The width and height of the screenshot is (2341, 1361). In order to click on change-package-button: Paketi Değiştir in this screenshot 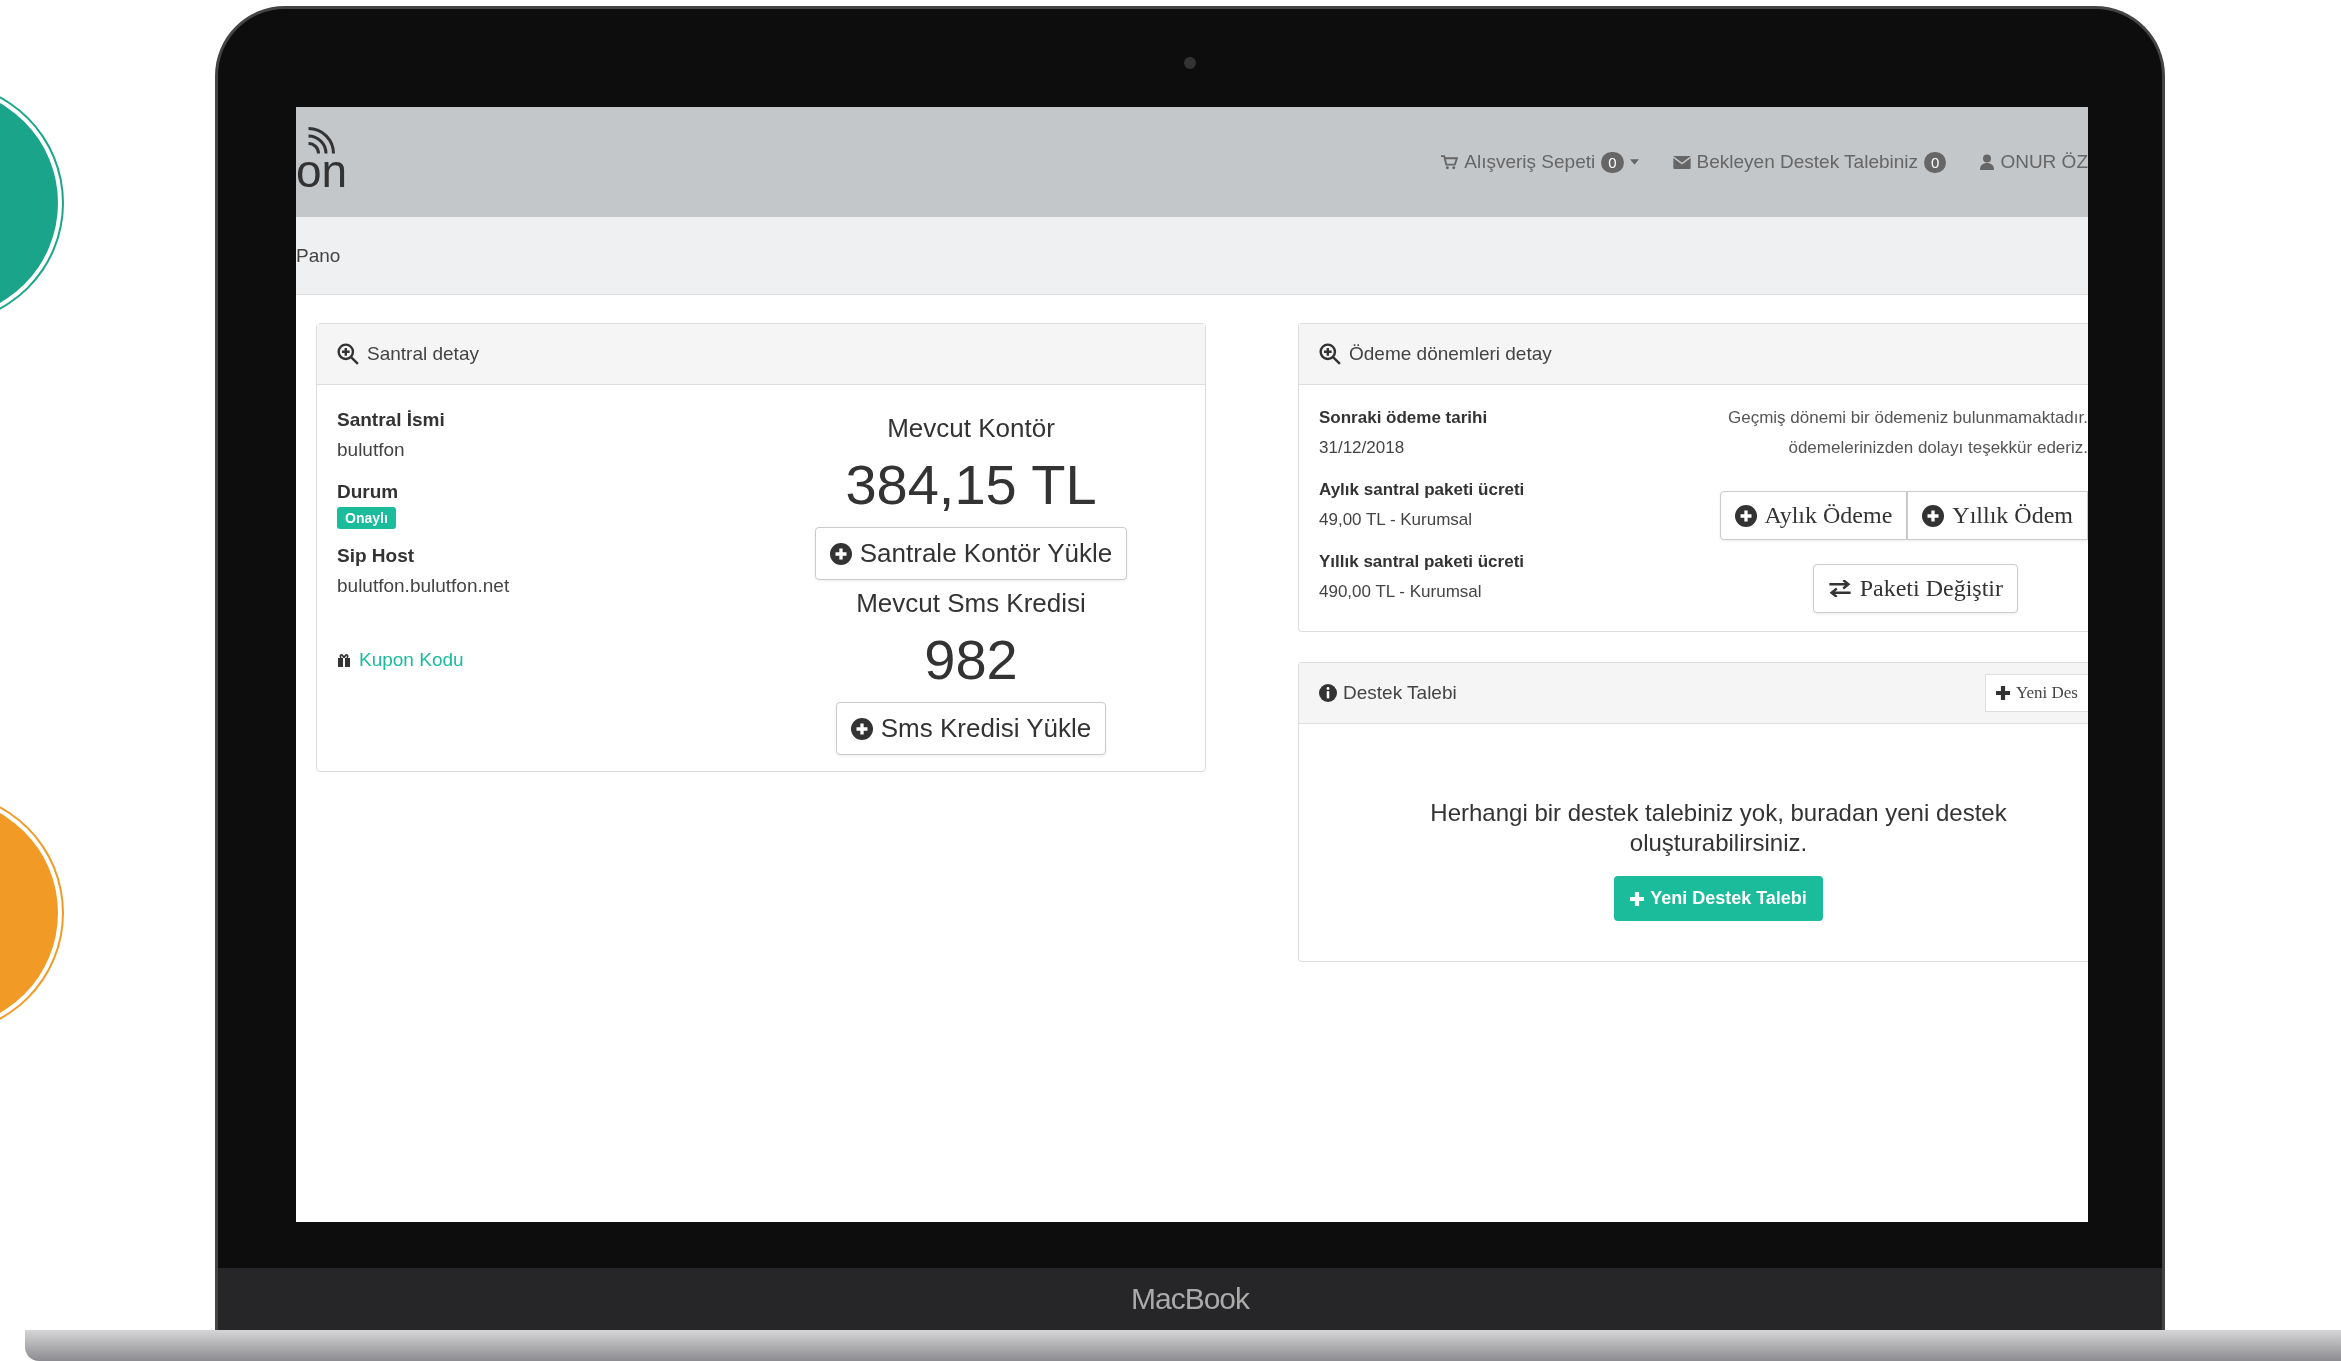, I will do `click(1915, 588)`.